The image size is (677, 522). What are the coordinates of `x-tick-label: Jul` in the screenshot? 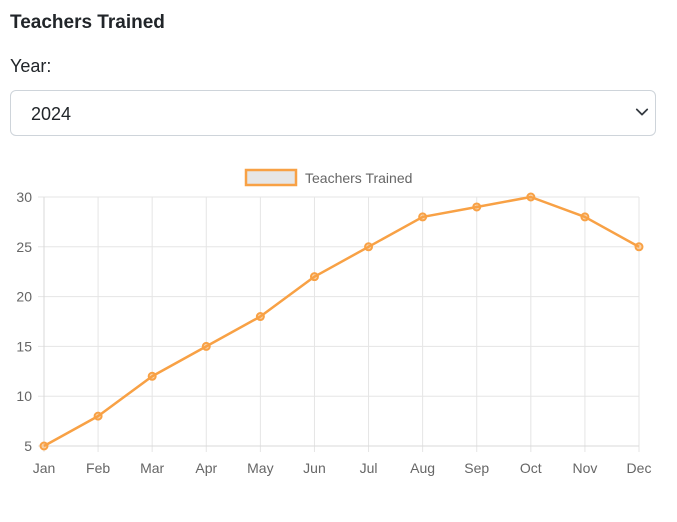 It's located at (369, 468).